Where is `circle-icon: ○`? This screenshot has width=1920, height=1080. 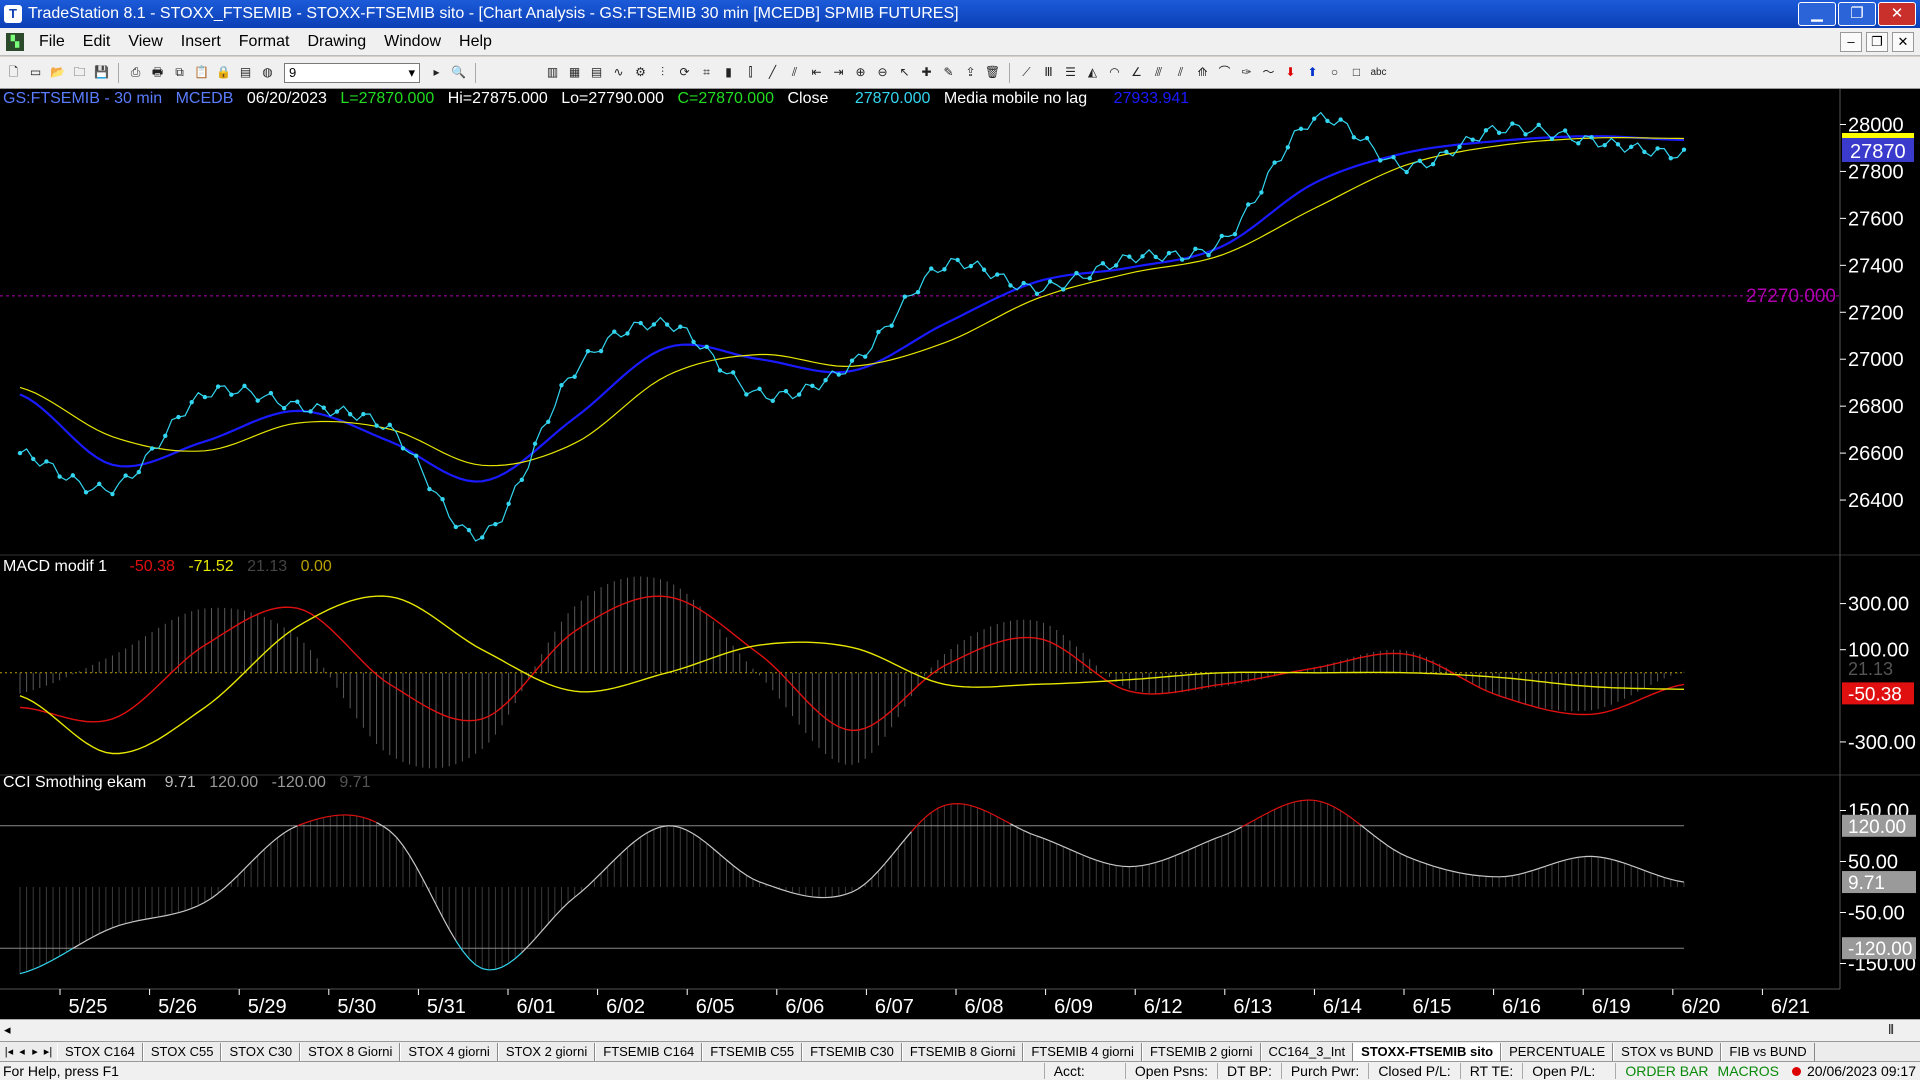 circle-icon: ○ is located at coordinates (1334, 72).